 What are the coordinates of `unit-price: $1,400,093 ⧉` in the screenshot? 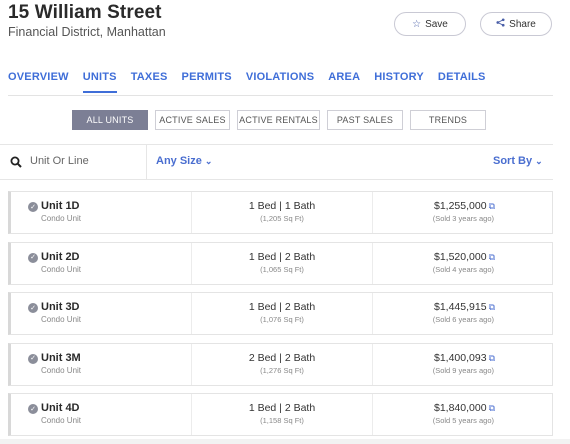 It's located at (464, 358).